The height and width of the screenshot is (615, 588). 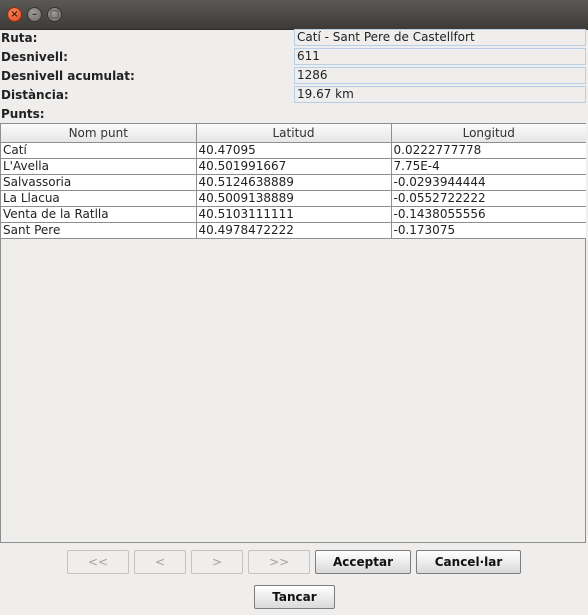 What do you see at coordinates (488, 133) in the screenshot?
I see `column-header-longitud: Longitud` at bounding box center [488, 133].